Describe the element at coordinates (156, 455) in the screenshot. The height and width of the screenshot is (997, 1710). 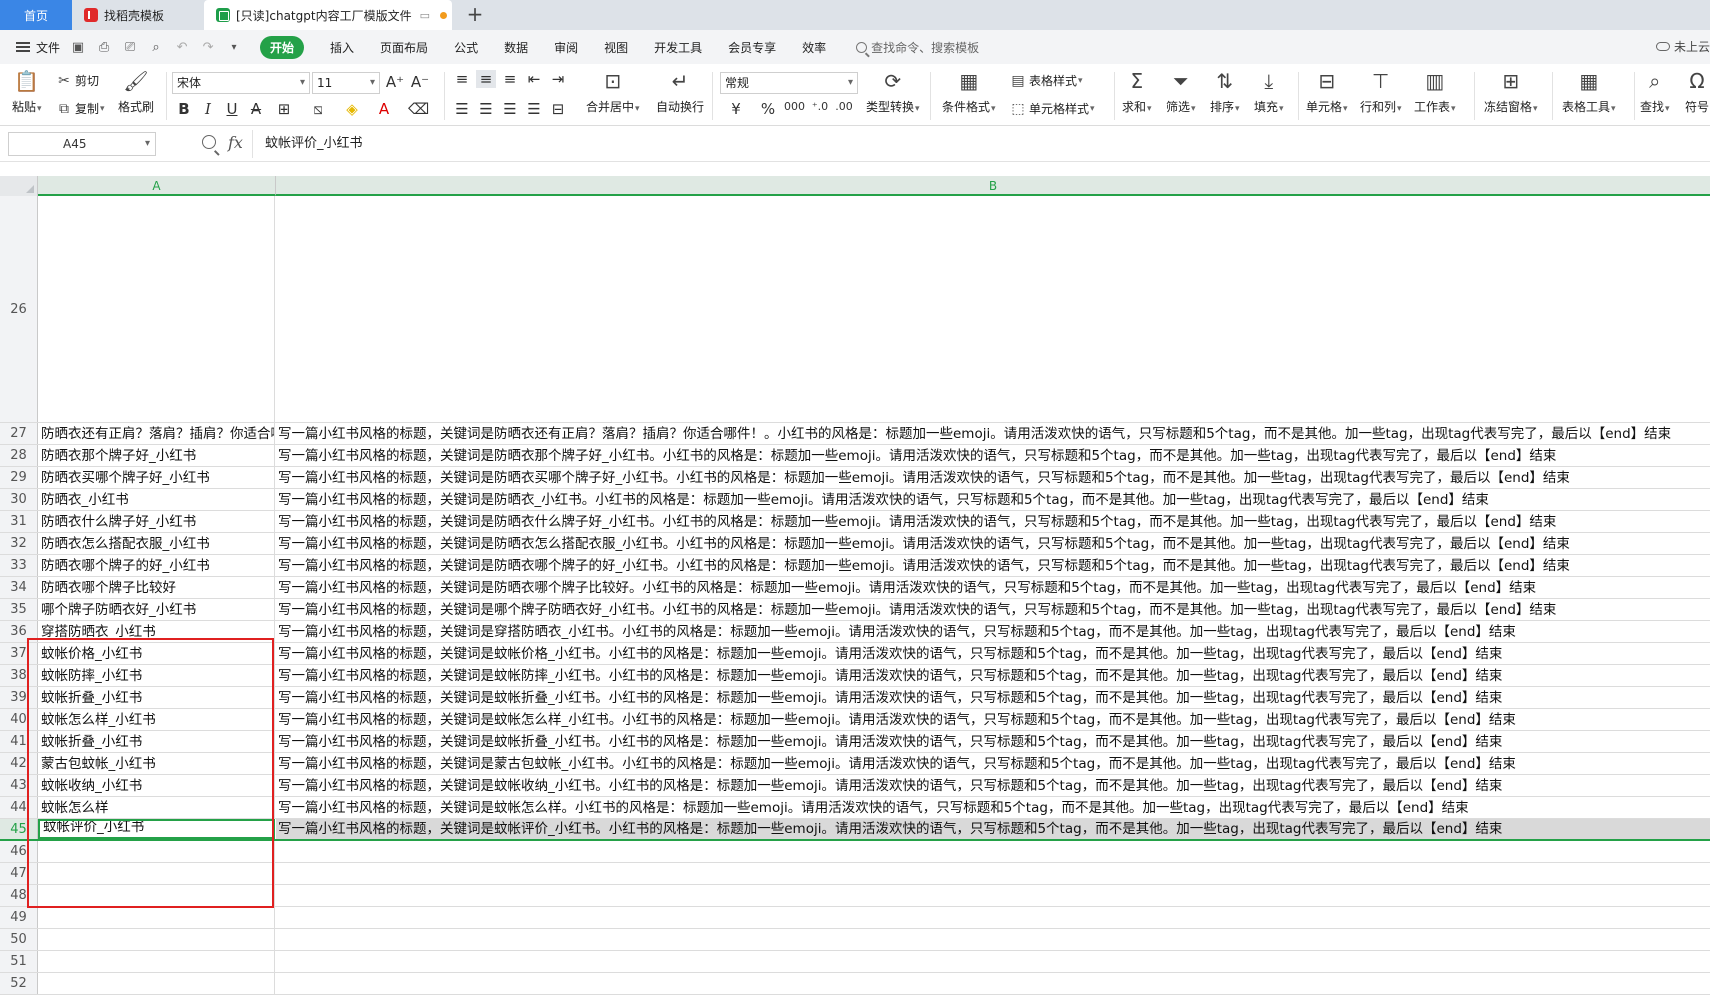
I see `cell-a: 防晒衣那个牌子好_小红书` at that location.